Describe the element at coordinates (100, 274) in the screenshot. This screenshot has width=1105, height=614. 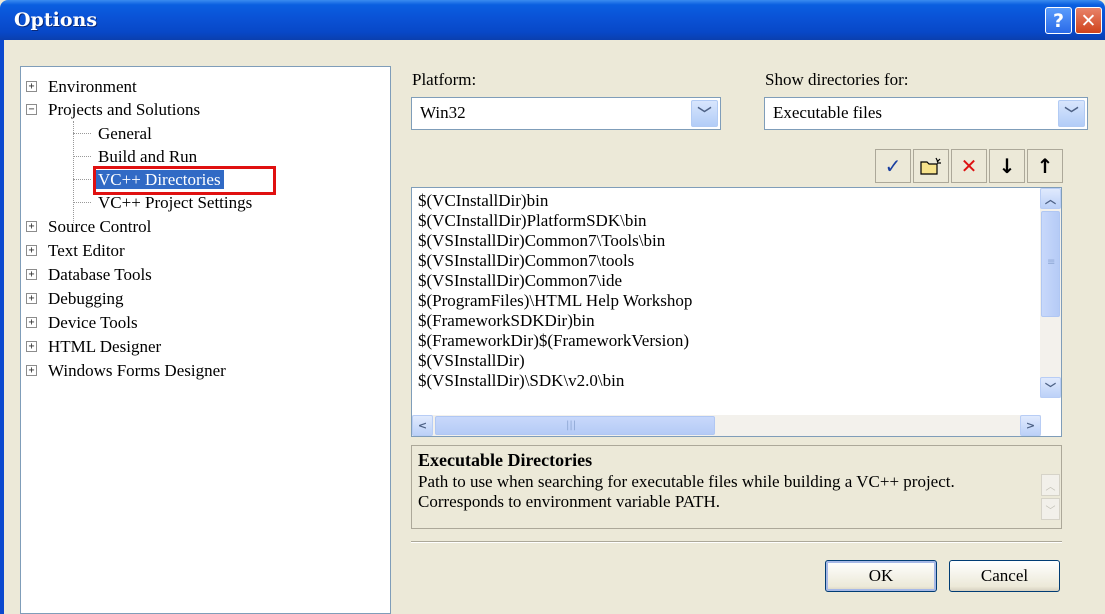
I see `tree-item-label: Database Tools` at that location.